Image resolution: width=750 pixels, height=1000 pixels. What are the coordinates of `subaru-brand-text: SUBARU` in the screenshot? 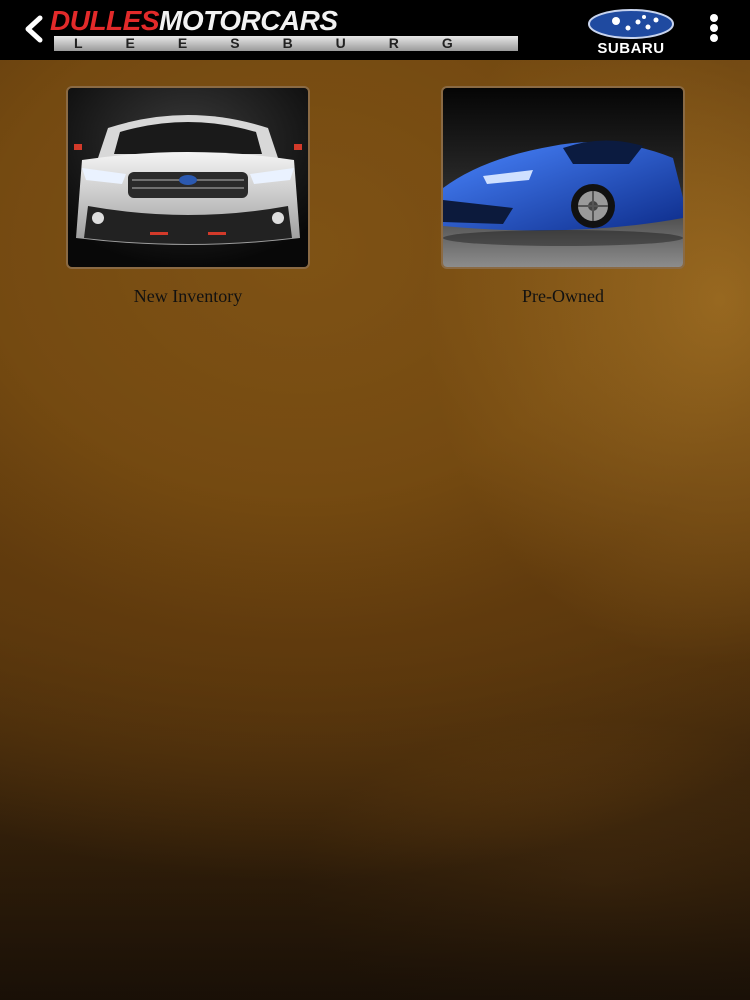 It's located at (631, 48).